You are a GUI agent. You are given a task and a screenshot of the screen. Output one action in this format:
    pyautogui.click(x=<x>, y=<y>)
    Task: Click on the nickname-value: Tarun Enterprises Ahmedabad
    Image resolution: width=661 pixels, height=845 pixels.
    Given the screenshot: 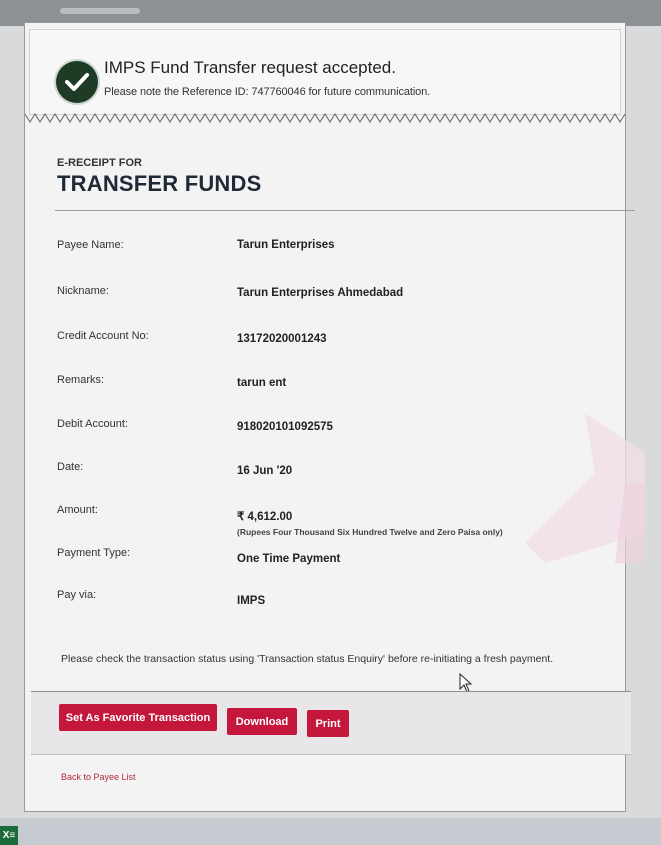 What is the action you would take?
    pyautogui.click(x=320, y=293)
    